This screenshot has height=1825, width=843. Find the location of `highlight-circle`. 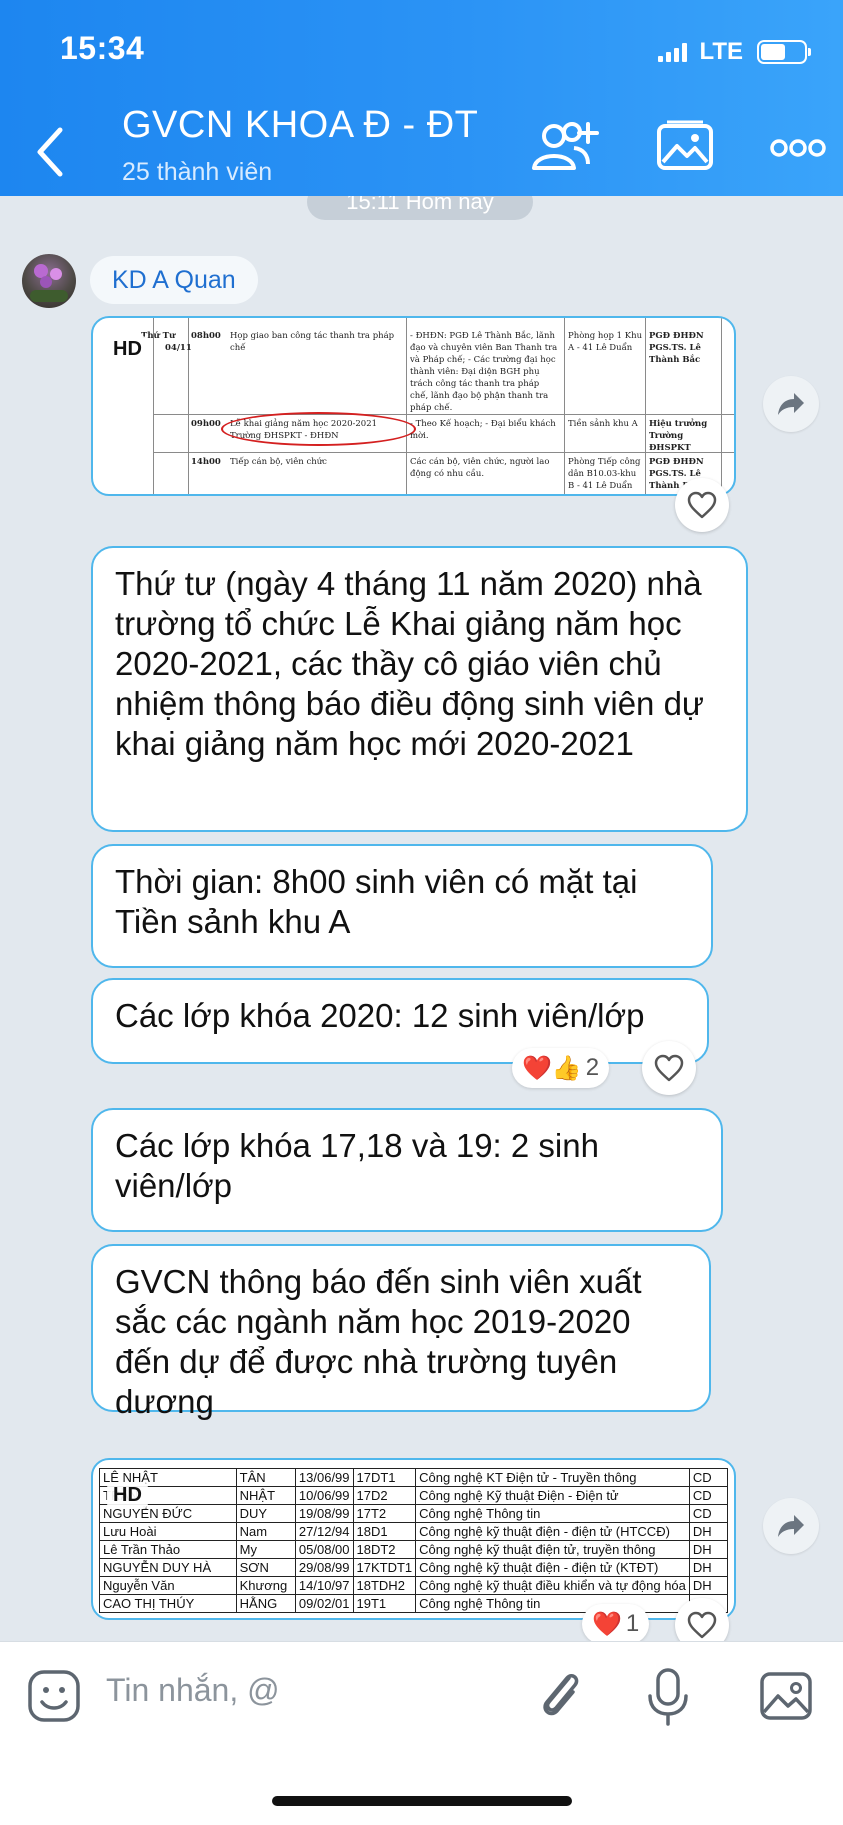

highlight-circle is located at coordinates (318, 429).